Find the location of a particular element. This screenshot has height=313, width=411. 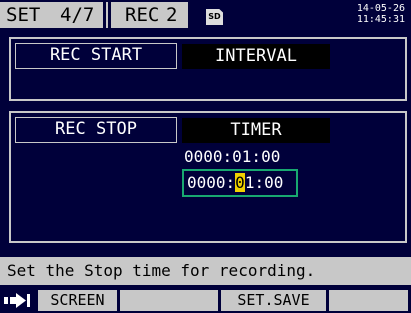

exit-arrow-icon is located at coordinates (19, 300).